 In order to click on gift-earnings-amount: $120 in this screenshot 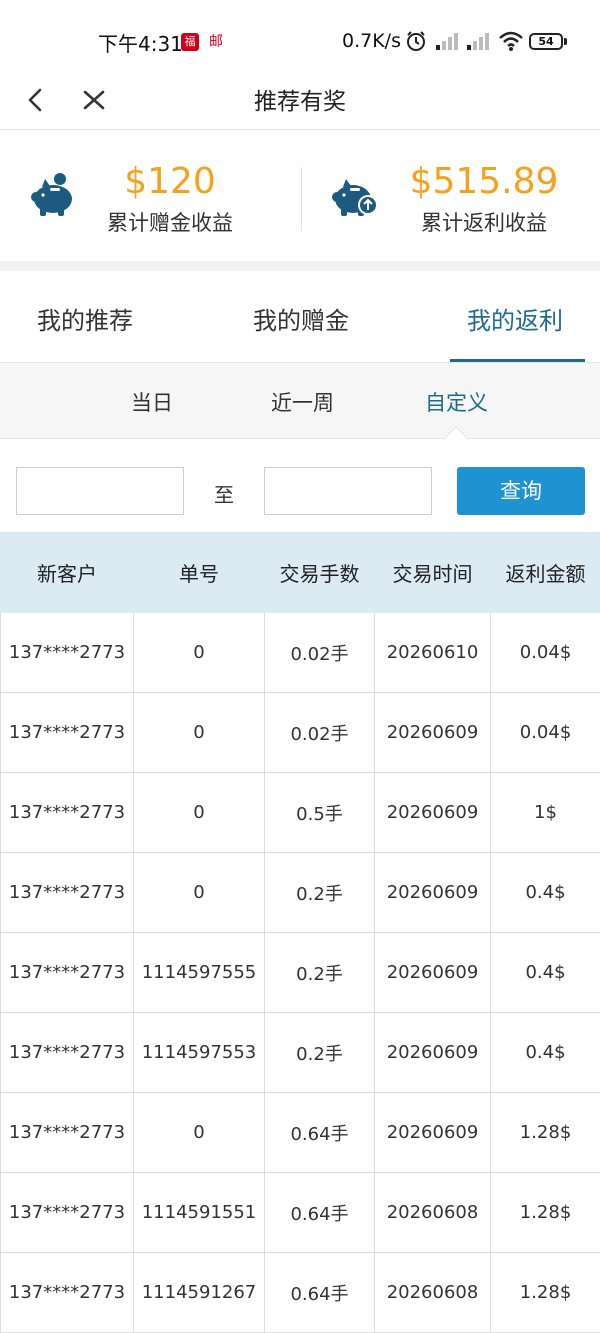, I will do `click(170, 181)`.